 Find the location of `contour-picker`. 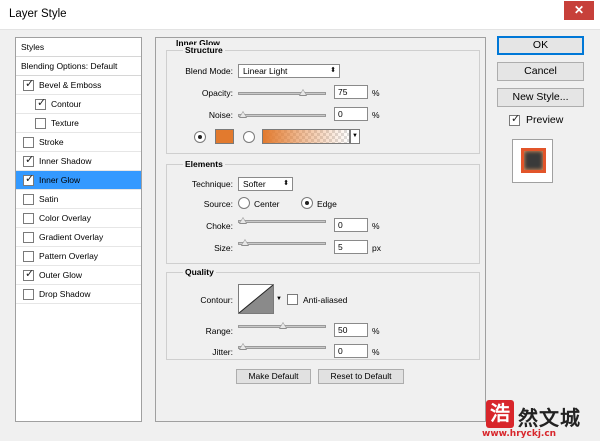

contour-picker is located at coordinates (256, 299).